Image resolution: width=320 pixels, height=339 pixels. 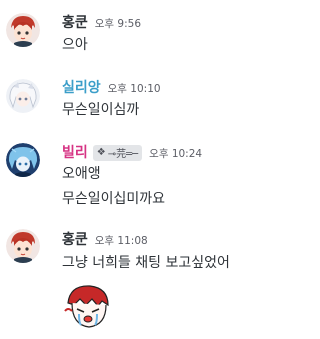 I want to click on message-header: 홍쿤 오후 9:56, so click(x=101, y=22).